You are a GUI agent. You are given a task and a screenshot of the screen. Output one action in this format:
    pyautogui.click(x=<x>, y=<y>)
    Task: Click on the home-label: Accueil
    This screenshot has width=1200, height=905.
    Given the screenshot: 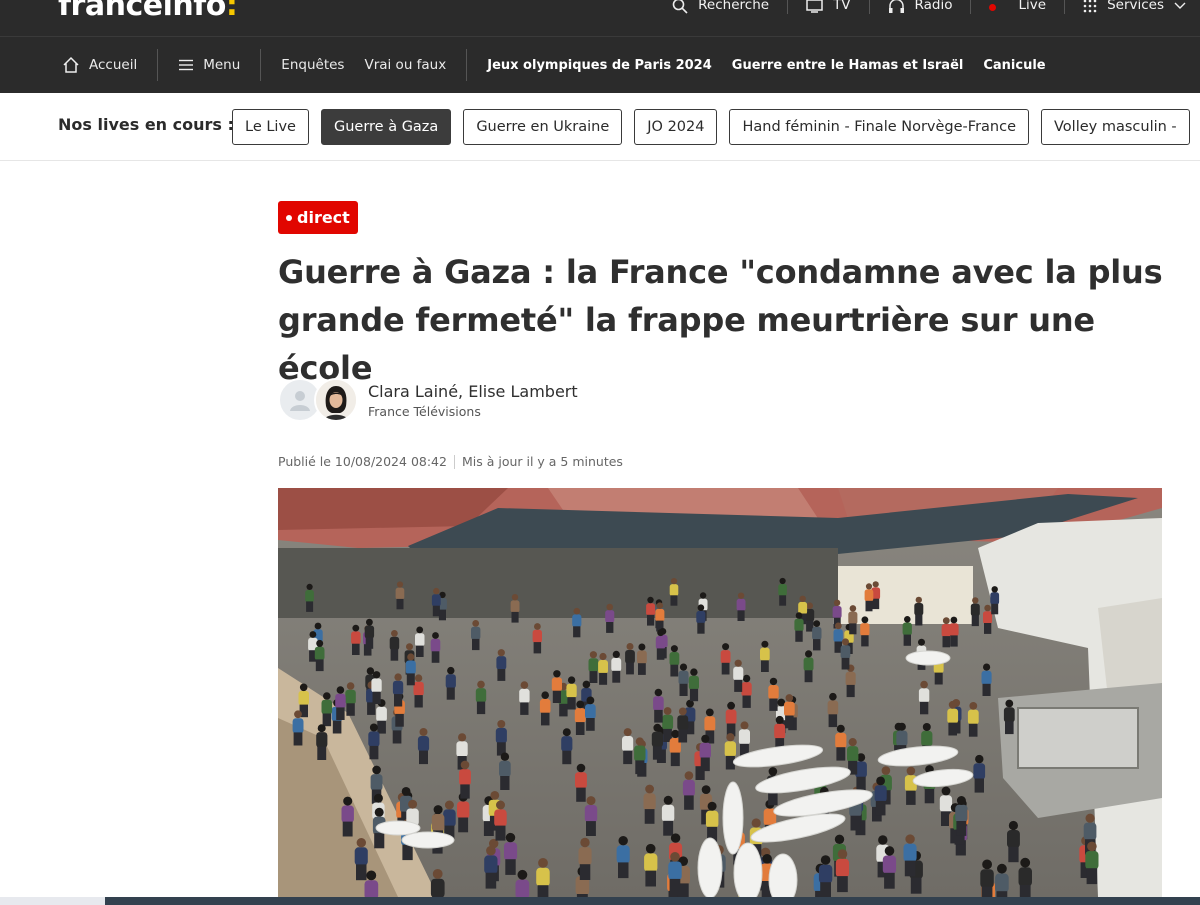 What is the action you would take?
    pyautogui.click(x=113, y=65)
    